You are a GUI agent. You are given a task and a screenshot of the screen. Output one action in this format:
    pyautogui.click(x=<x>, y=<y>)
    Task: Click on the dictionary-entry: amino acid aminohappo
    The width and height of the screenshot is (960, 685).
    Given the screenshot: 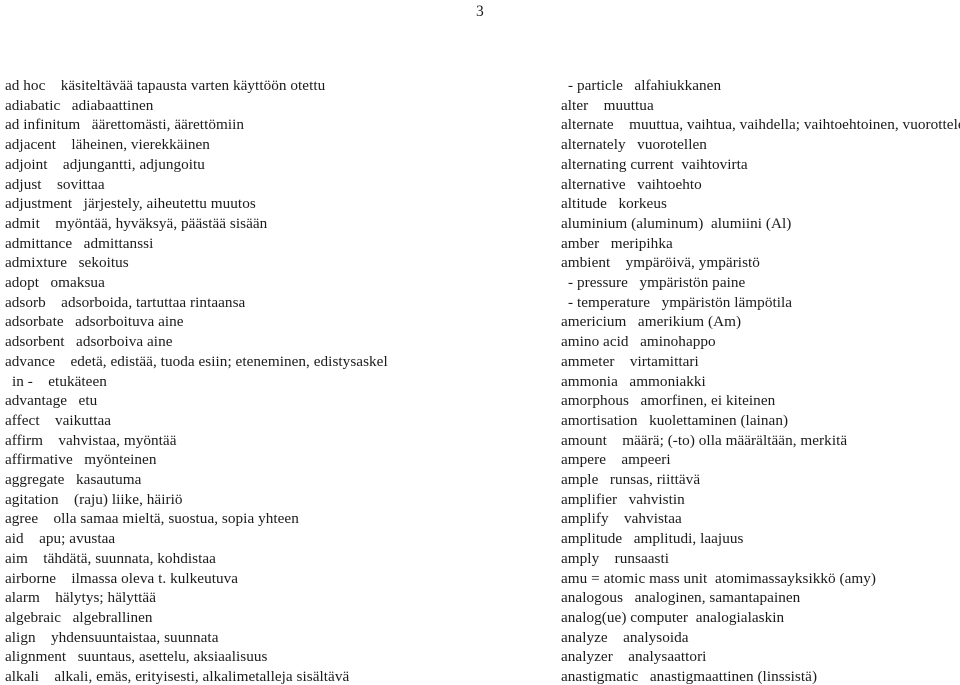 What is the action you would take?
    pyautogui.click(x=638, y=342)
    